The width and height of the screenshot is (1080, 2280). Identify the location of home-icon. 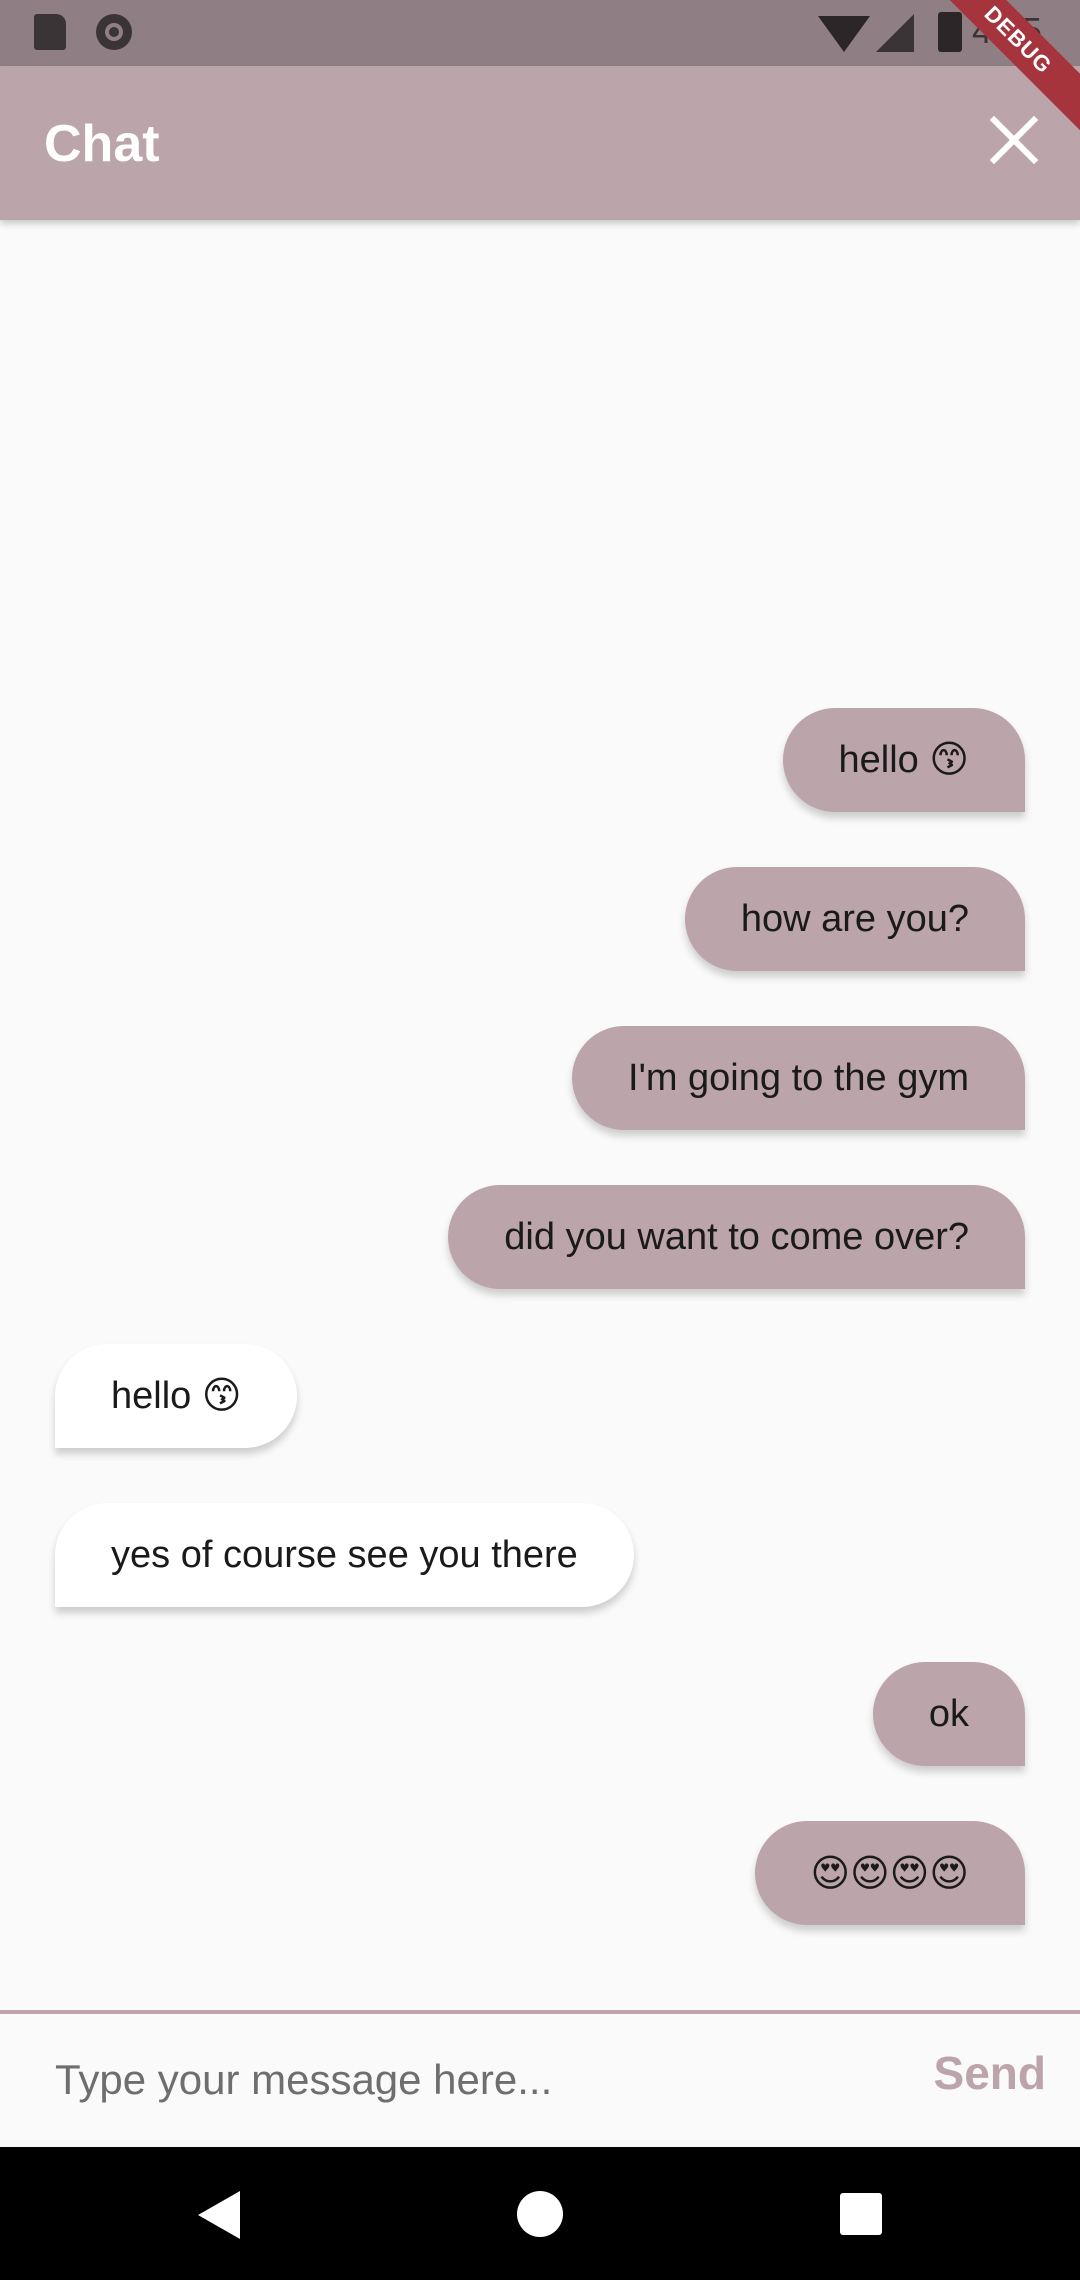
(540, 2214).